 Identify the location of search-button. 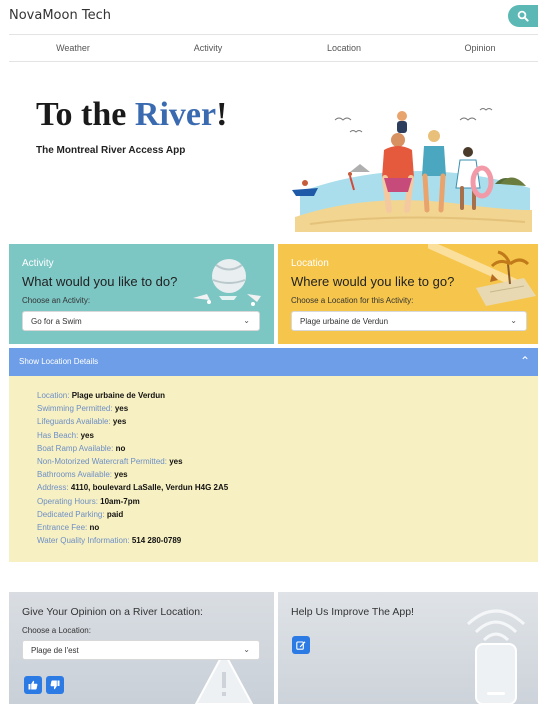
(523, 16).